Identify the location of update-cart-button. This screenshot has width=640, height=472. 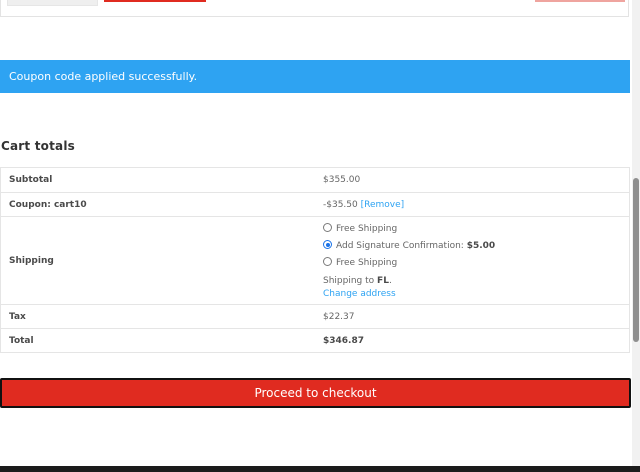
(580, 1).